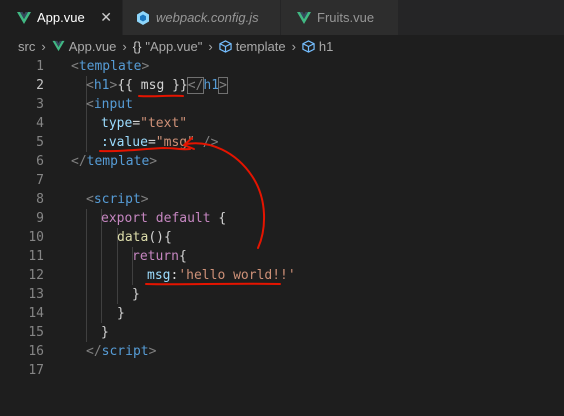 This screenshot has width=564, height=416. Describe the element at coordinates (221, 275) in the screenshot. I see `code-text: msg:'hello world!!'` at that location.